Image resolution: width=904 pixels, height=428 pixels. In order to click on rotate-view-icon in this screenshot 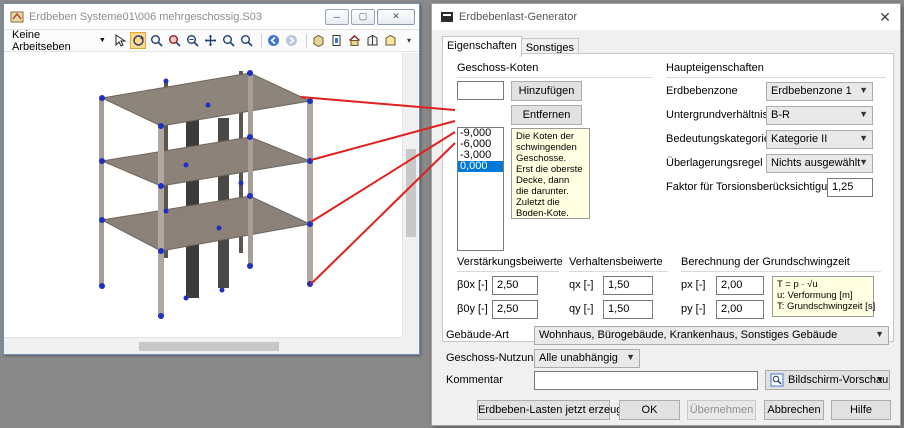, I will do `click(138, 40)`.